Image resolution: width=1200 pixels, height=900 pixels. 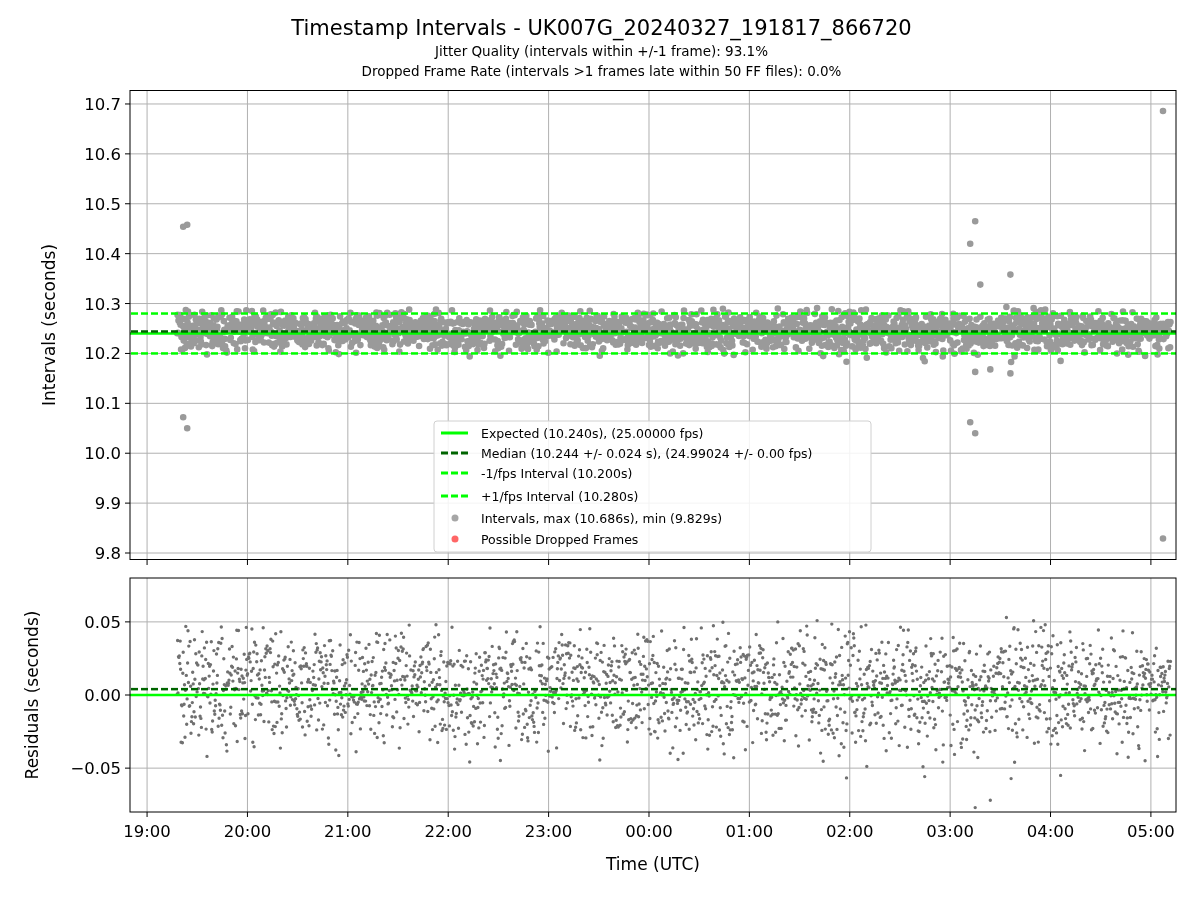 I want to click on y-tick-label: 0.00, so click(x=102, y=695).